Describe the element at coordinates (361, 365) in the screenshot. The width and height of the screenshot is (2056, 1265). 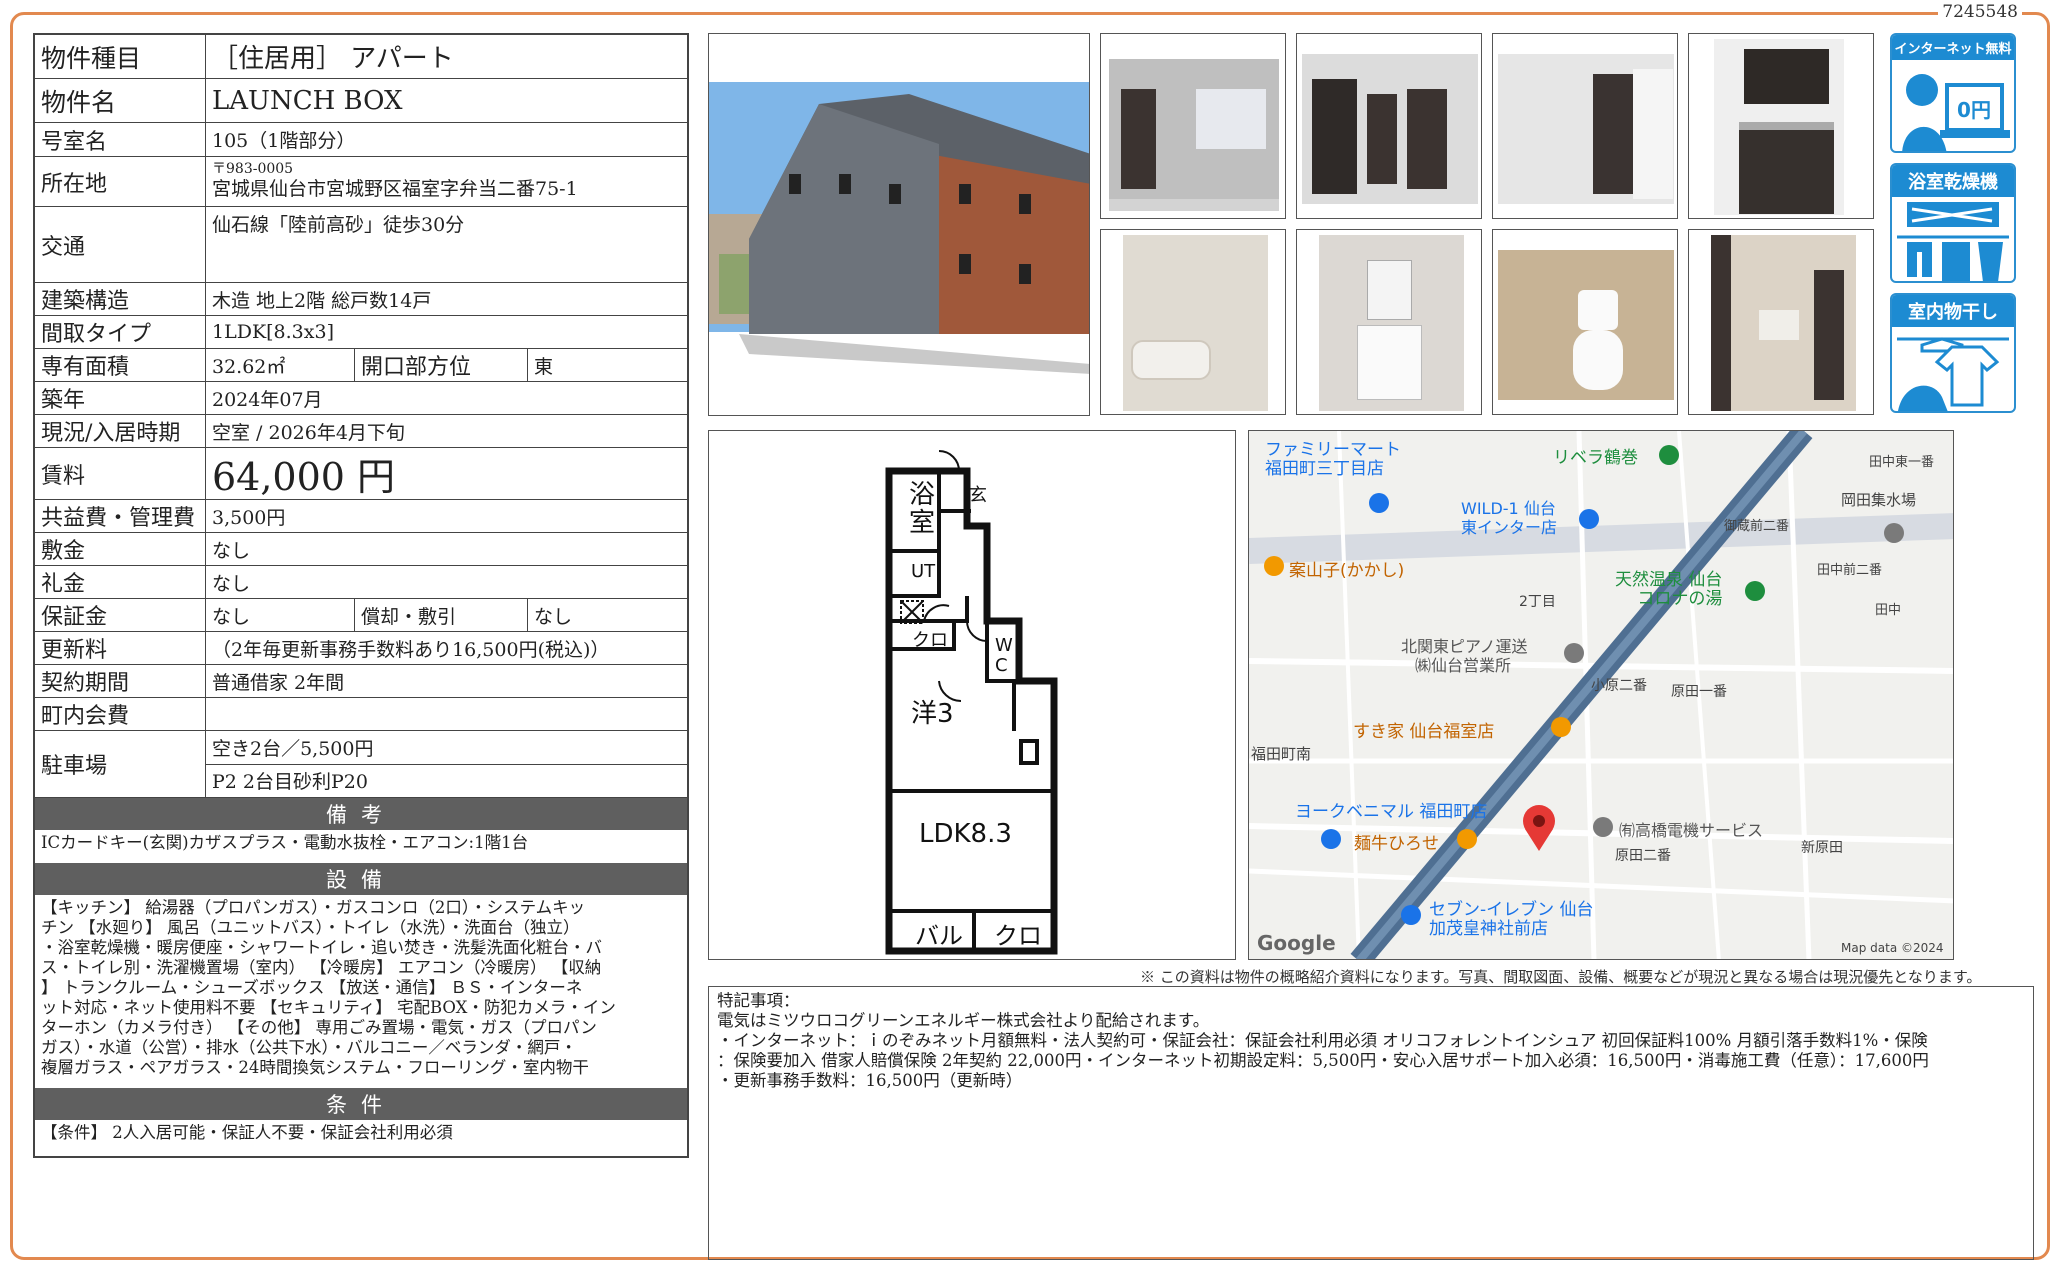
I see `row-area: 専有面積 32.62㎡ 開口部方位 東` at that location.